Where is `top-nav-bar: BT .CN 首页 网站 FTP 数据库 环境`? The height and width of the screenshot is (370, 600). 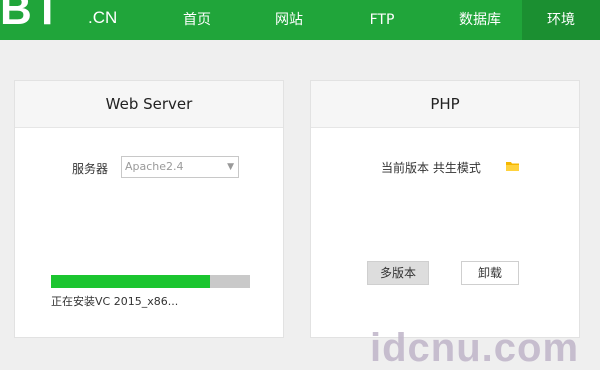
top-nav-bar: BT .CN 首页 网站 FTP 数据库 环境 is located at coordinates (300, 20).